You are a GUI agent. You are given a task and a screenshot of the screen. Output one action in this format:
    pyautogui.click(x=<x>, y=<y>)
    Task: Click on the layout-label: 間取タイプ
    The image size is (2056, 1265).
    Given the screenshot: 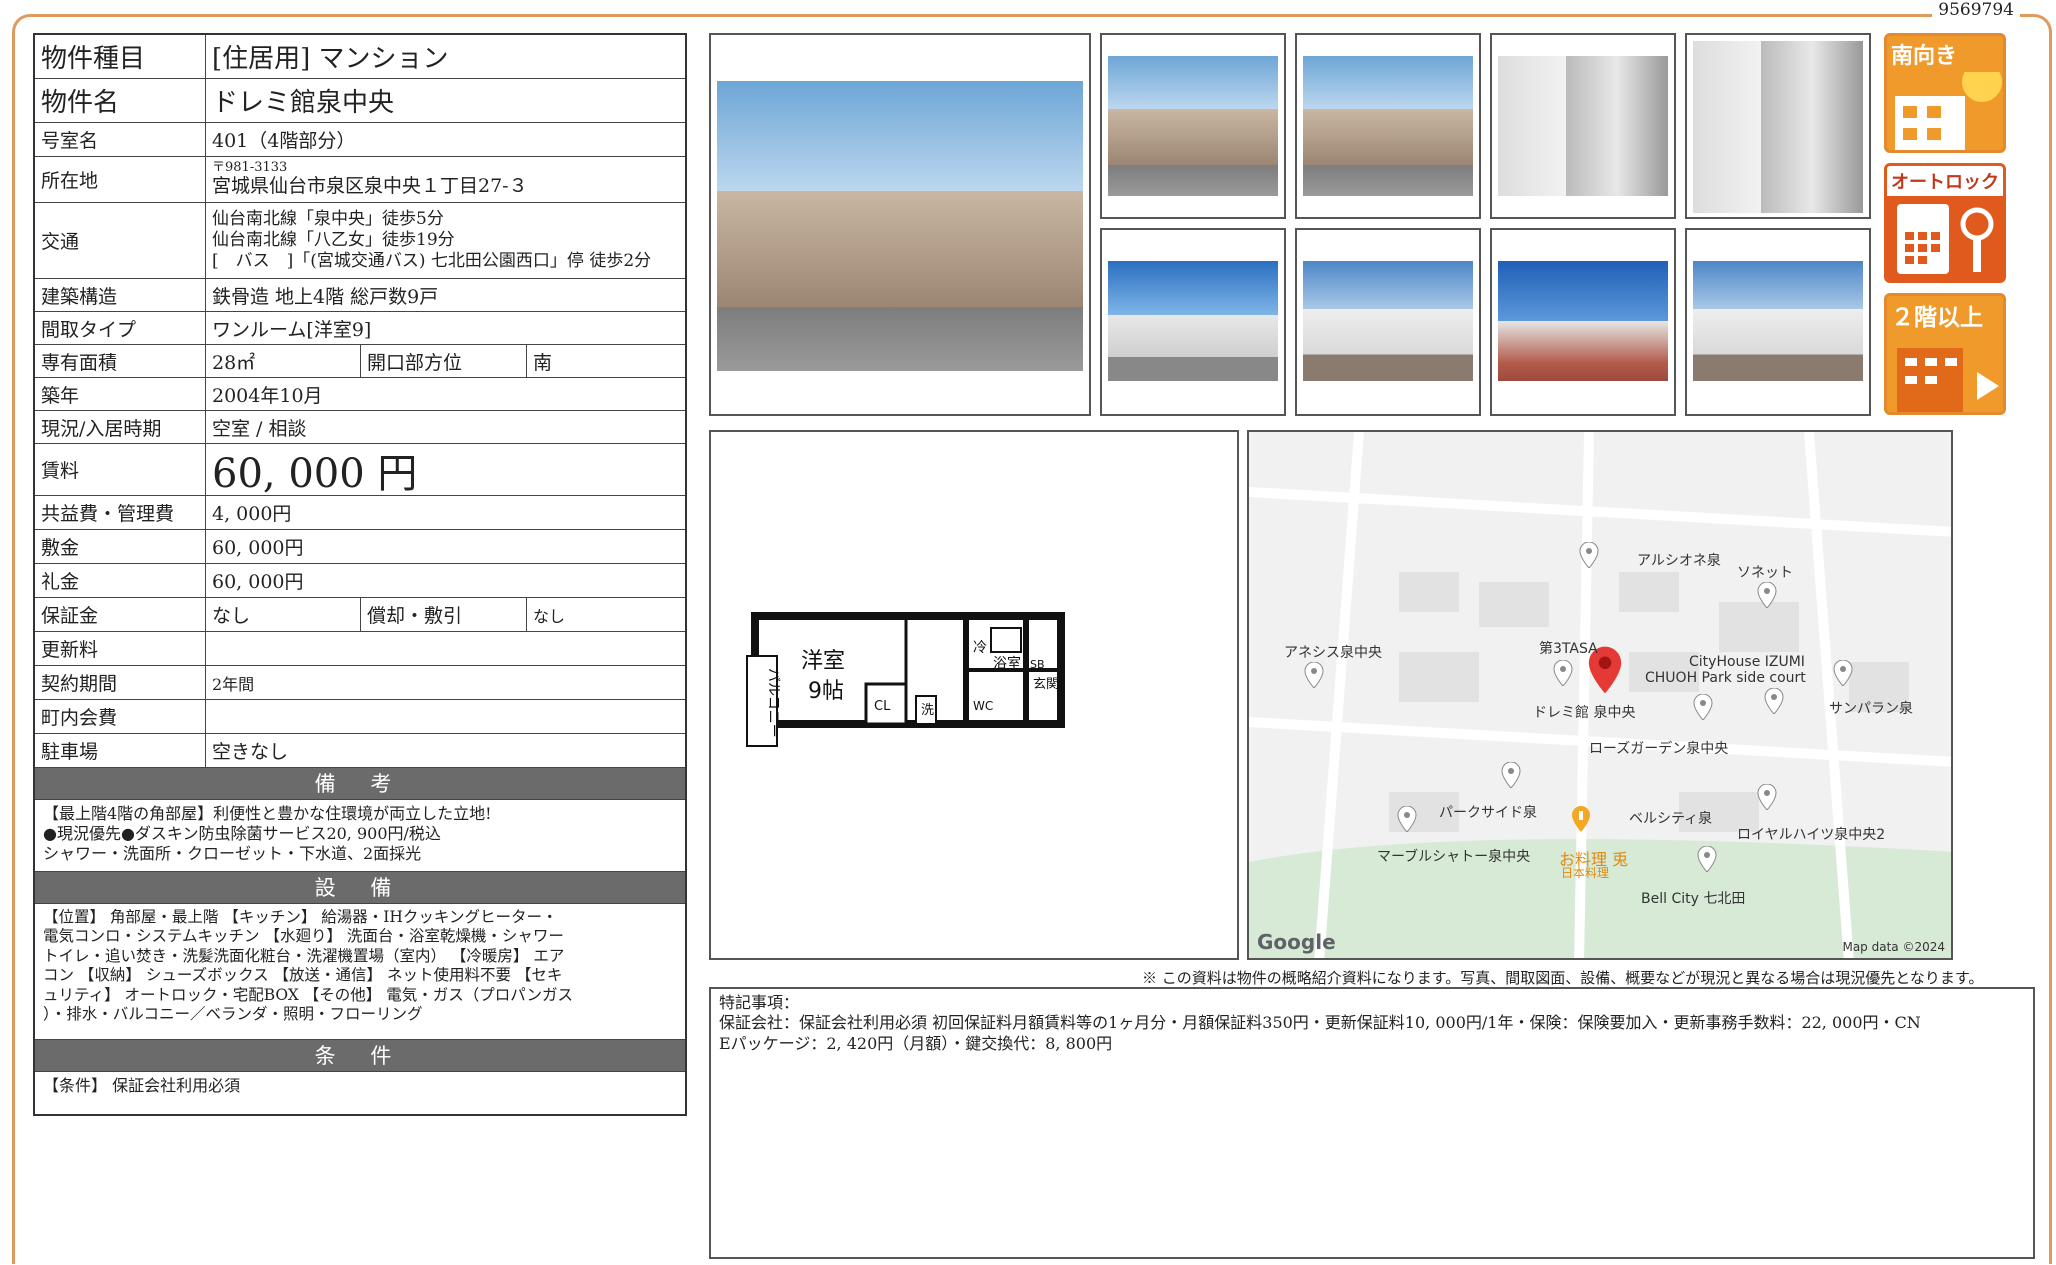 What is the action you would take?
    pyautogui.click(x=120, y=328)
    